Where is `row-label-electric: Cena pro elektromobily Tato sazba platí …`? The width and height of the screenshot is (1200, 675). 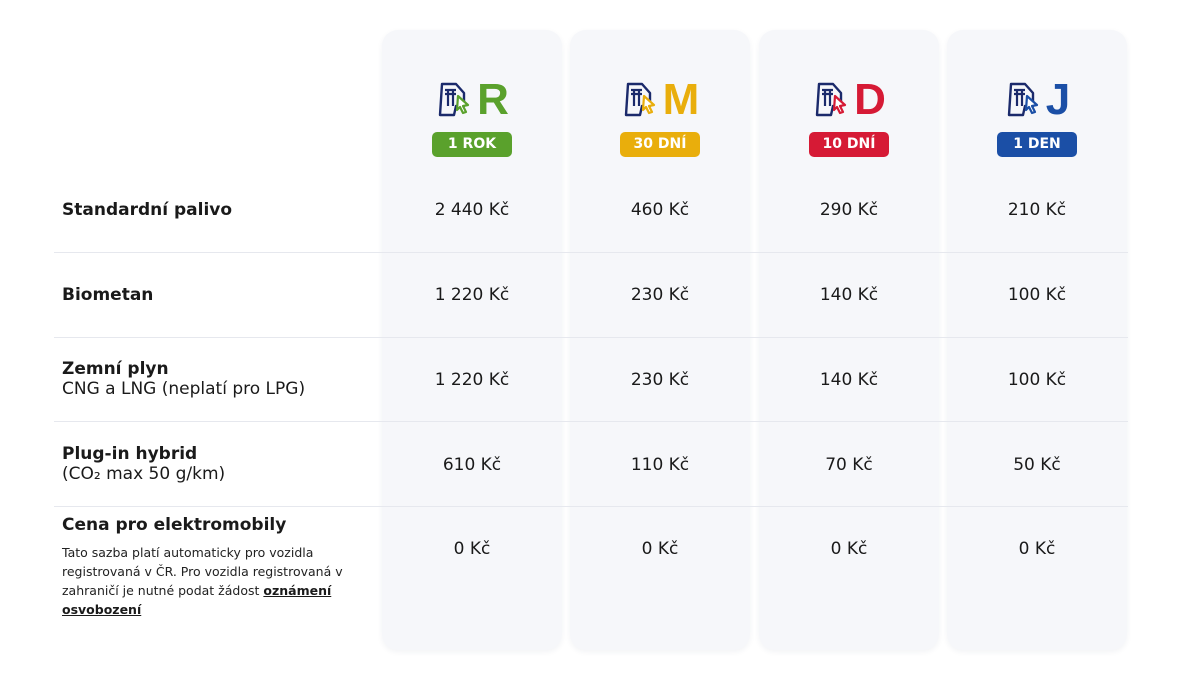 row-label-electric: Cena pro elektromobily Tato sazba platí … is located at coordinates (207, 567).